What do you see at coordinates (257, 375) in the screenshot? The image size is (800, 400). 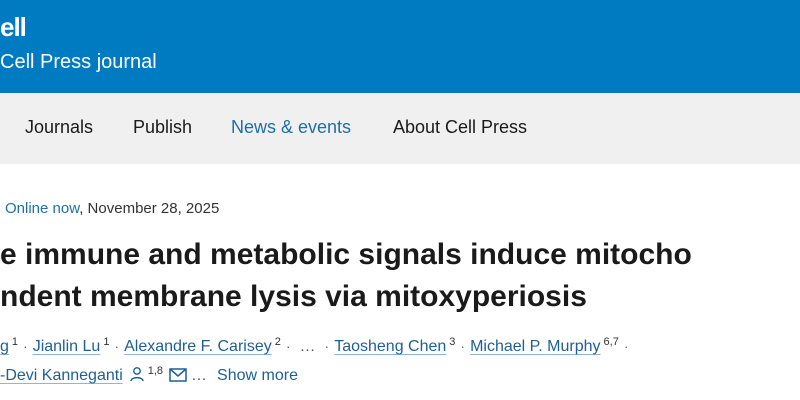 I see `show-more-authors-button: Show more` at bounding box center [257, 375].